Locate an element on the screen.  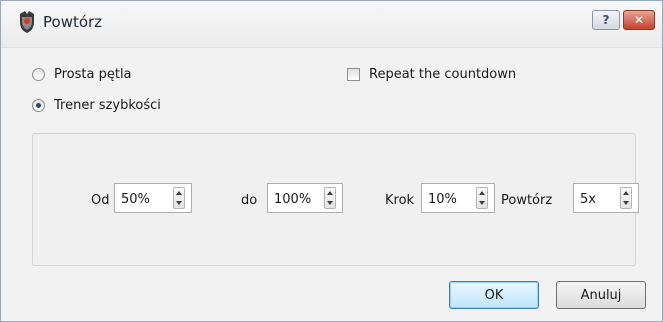
repeat-countdown-checkbox-row: Repeat the countdown is located at coordinates (431, 74).